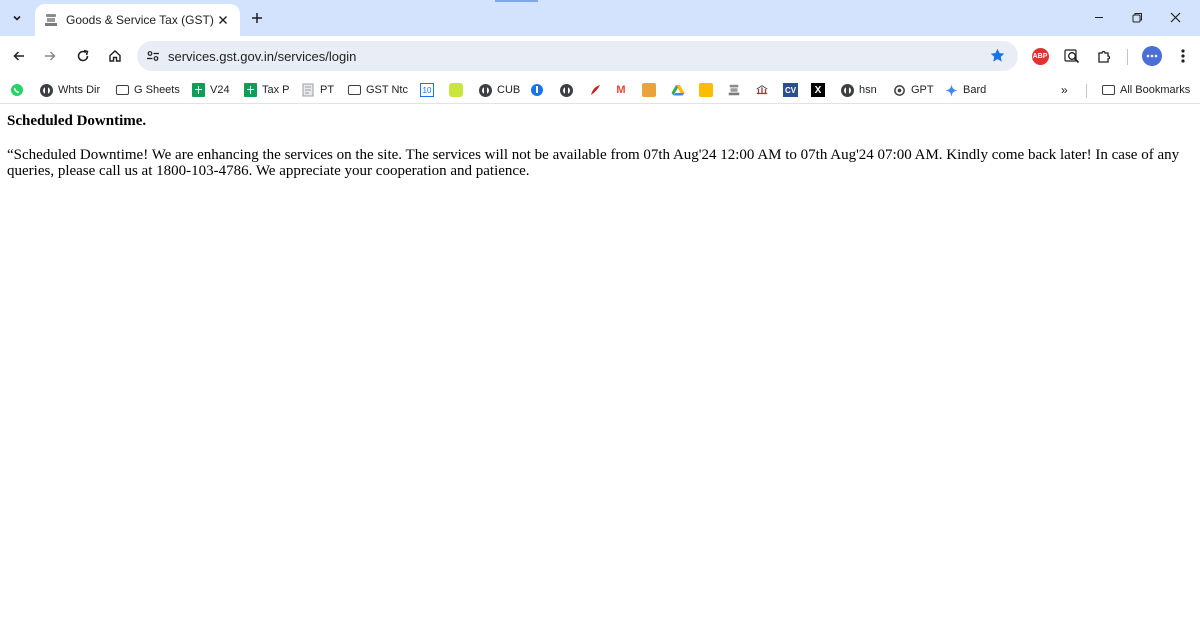  I want to click on bookmark-label: GPT, so click(922, 90).